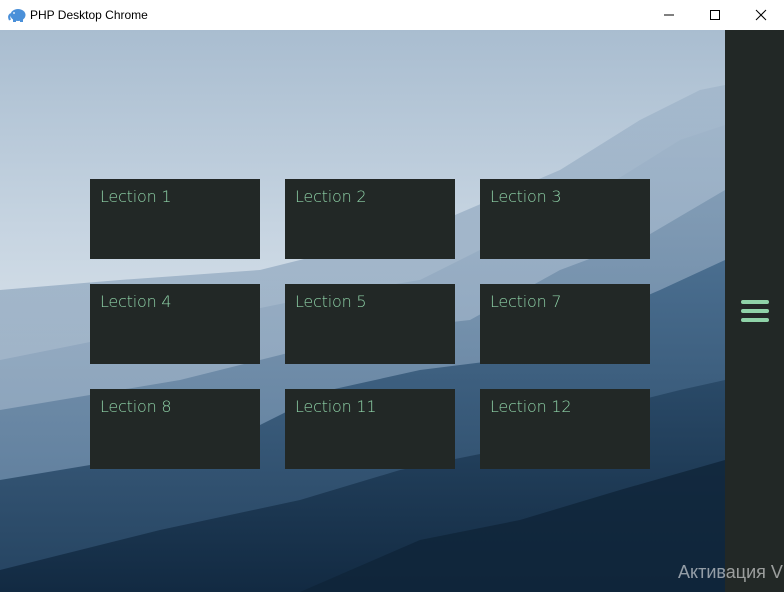 The width and height of the screenshot is (784, 592). I want to click on close-icon, so click(761, 15).